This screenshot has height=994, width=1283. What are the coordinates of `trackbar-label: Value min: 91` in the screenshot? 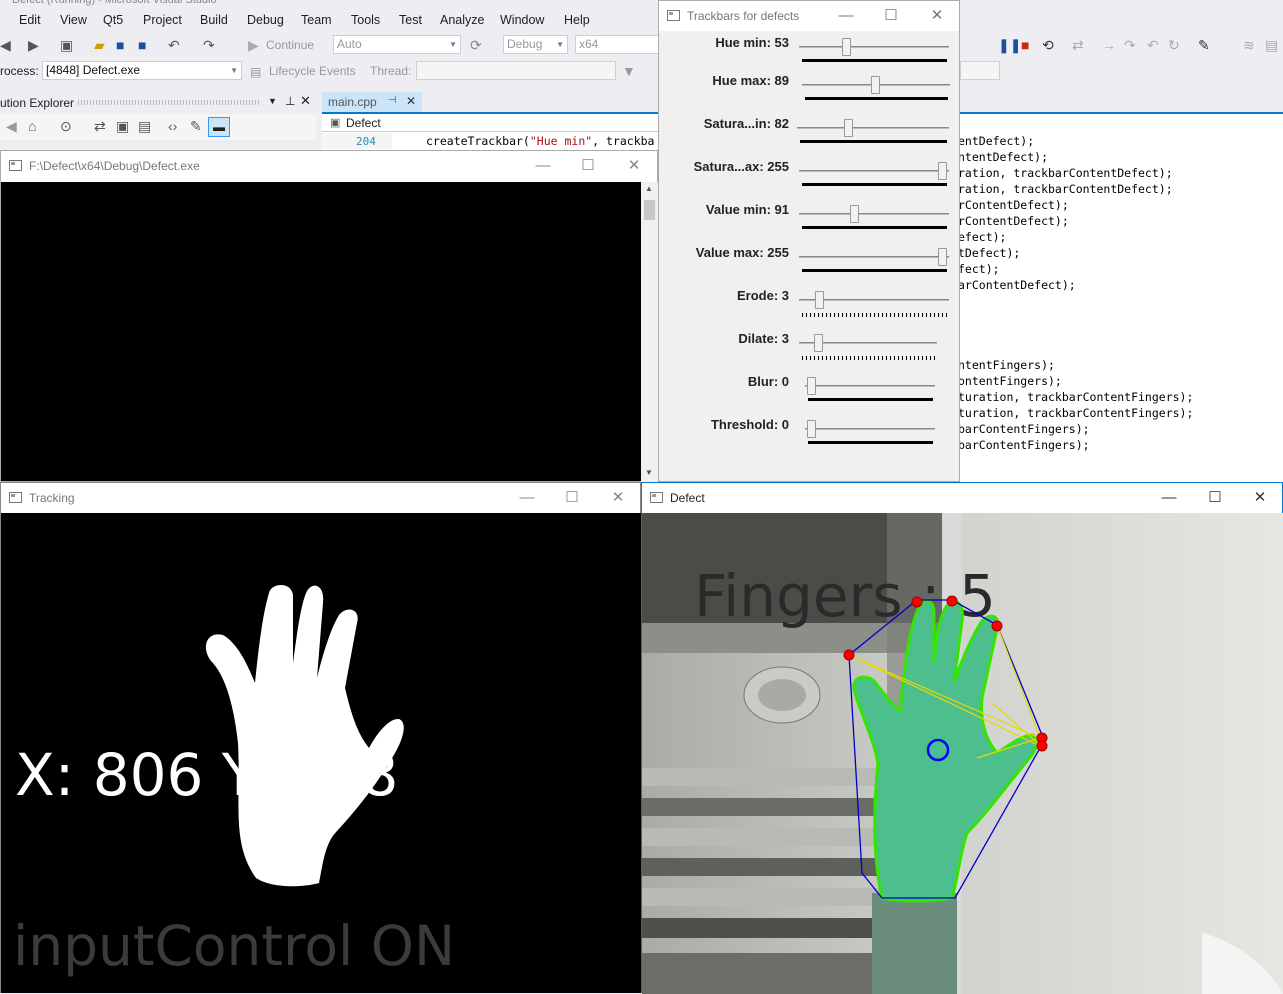 It's located at (747, 209).